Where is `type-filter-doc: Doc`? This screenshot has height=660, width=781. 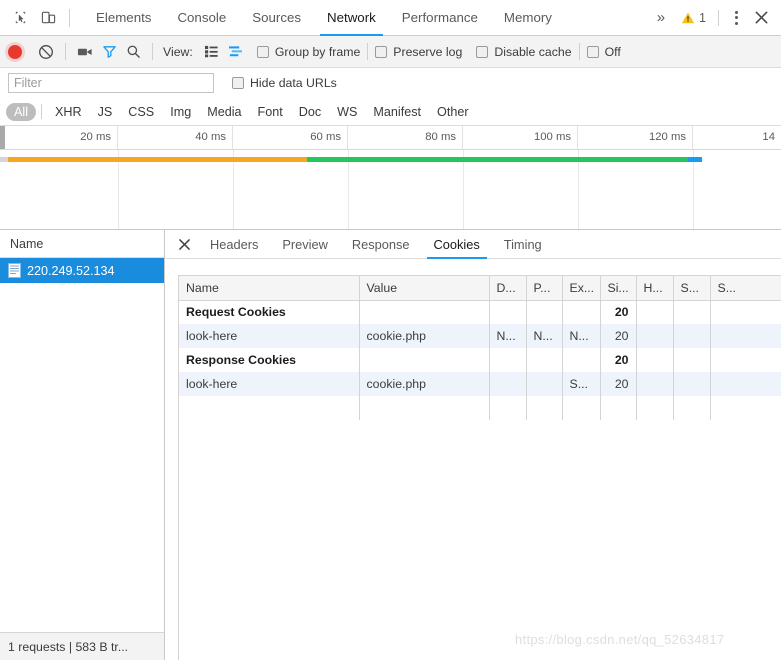
type-filter-doc: Doc is located at coordinates (310, 112).